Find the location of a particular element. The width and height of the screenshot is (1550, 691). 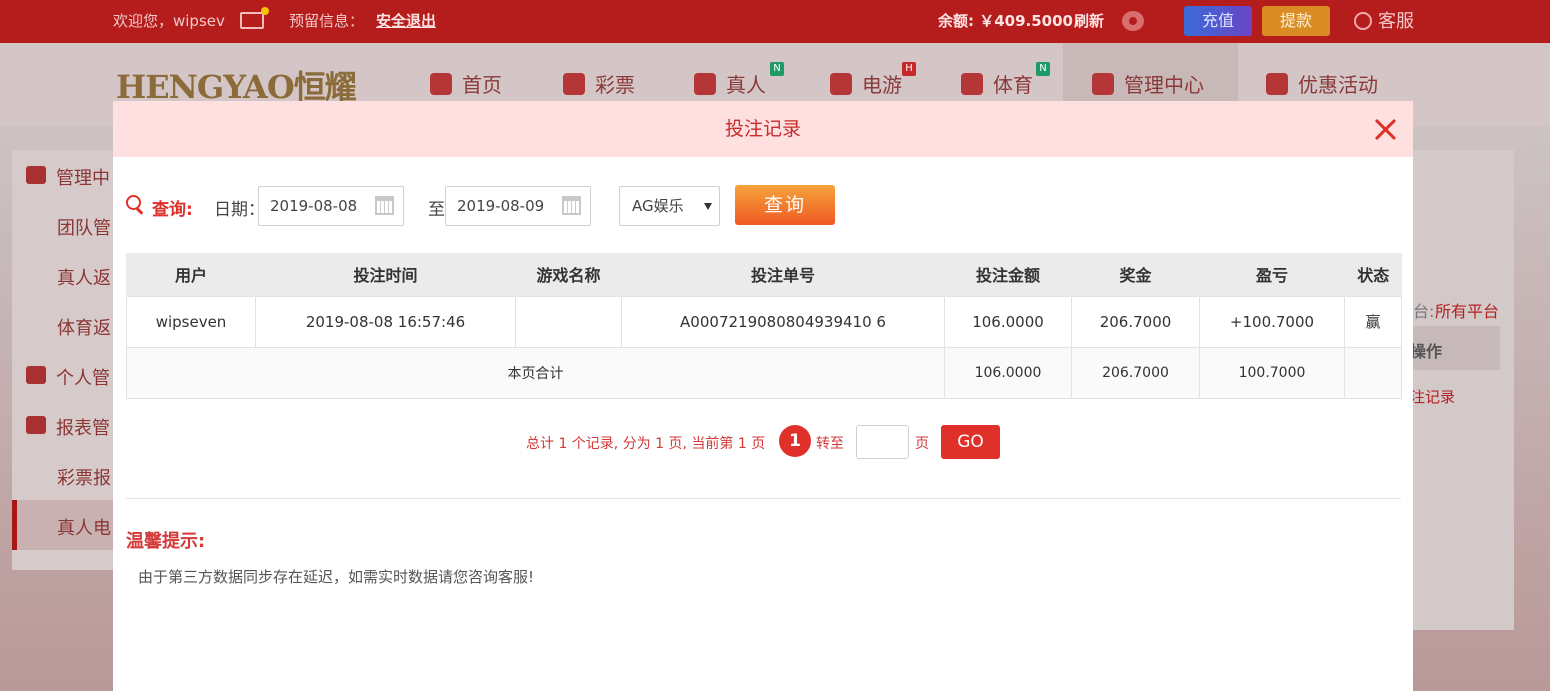

modal-header: 投注记录 is located at coordinates (763, 129).